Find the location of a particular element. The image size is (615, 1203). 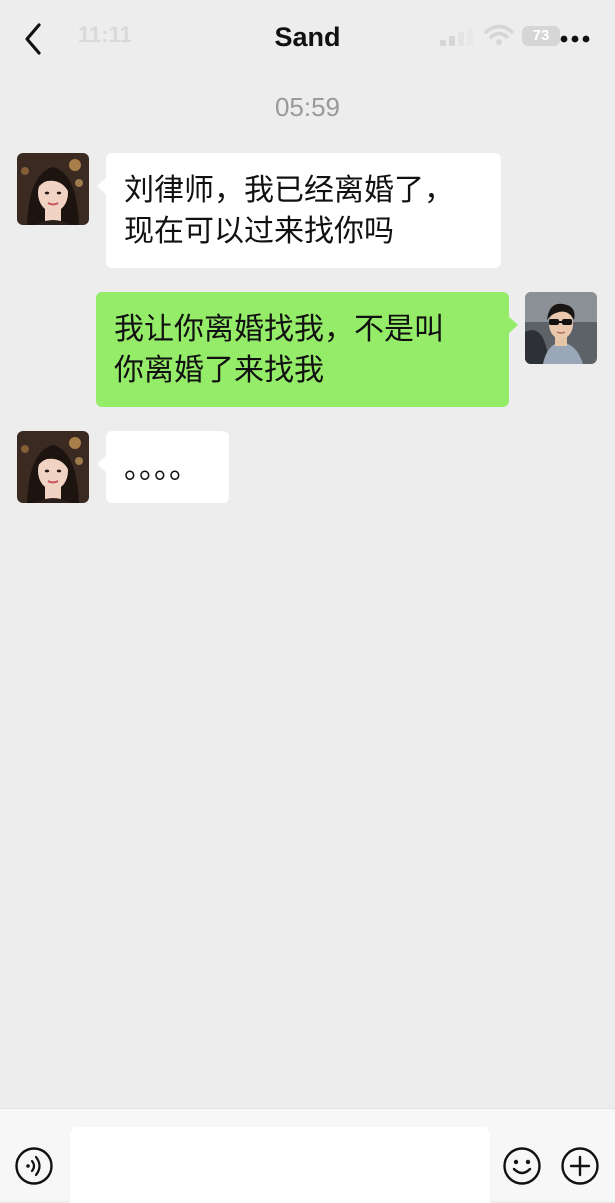

composer-bar is located at coordinates (307, 1155).